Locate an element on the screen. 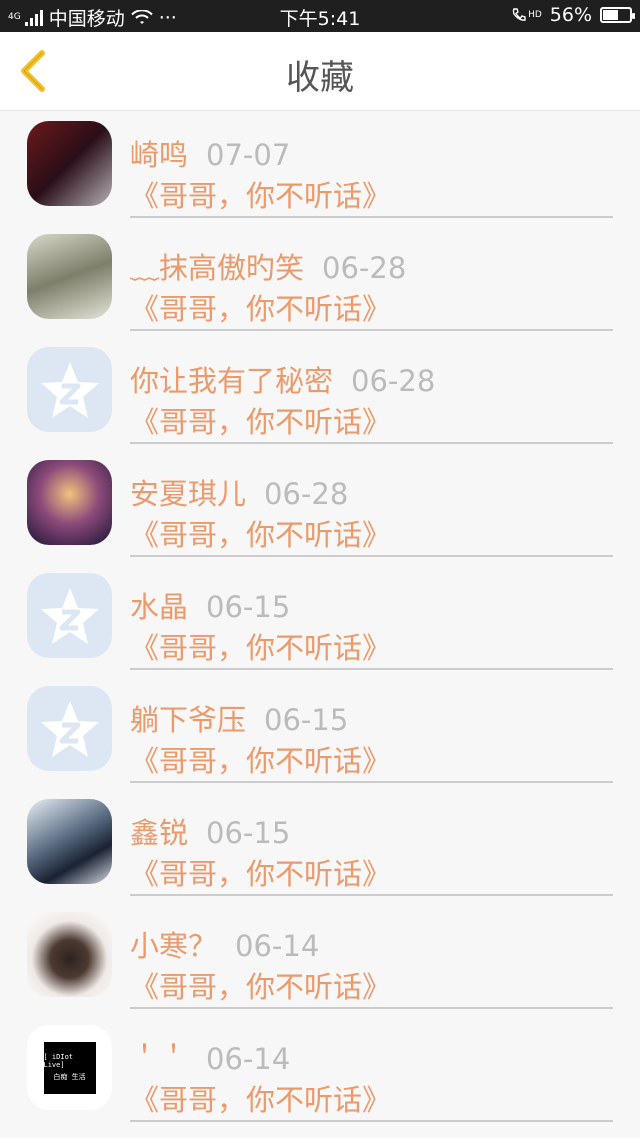 This screenshot has width=640, height=1138. nav-header: 收藏 is located at coordinates (320, 71).